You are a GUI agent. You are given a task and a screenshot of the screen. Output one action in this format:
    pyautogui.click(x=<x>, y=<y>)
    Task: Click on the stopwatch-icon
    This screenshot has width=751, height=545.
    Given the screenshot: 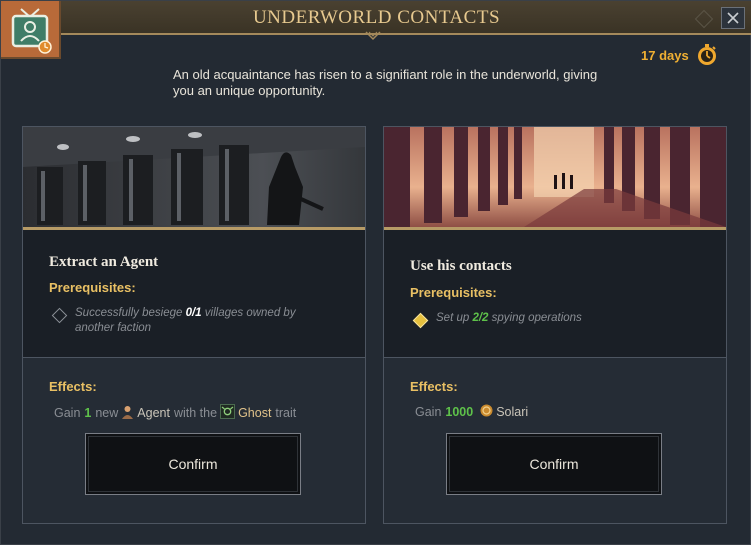 What is the action you would take?
    pyautogui.click(x=706, y=54)
    